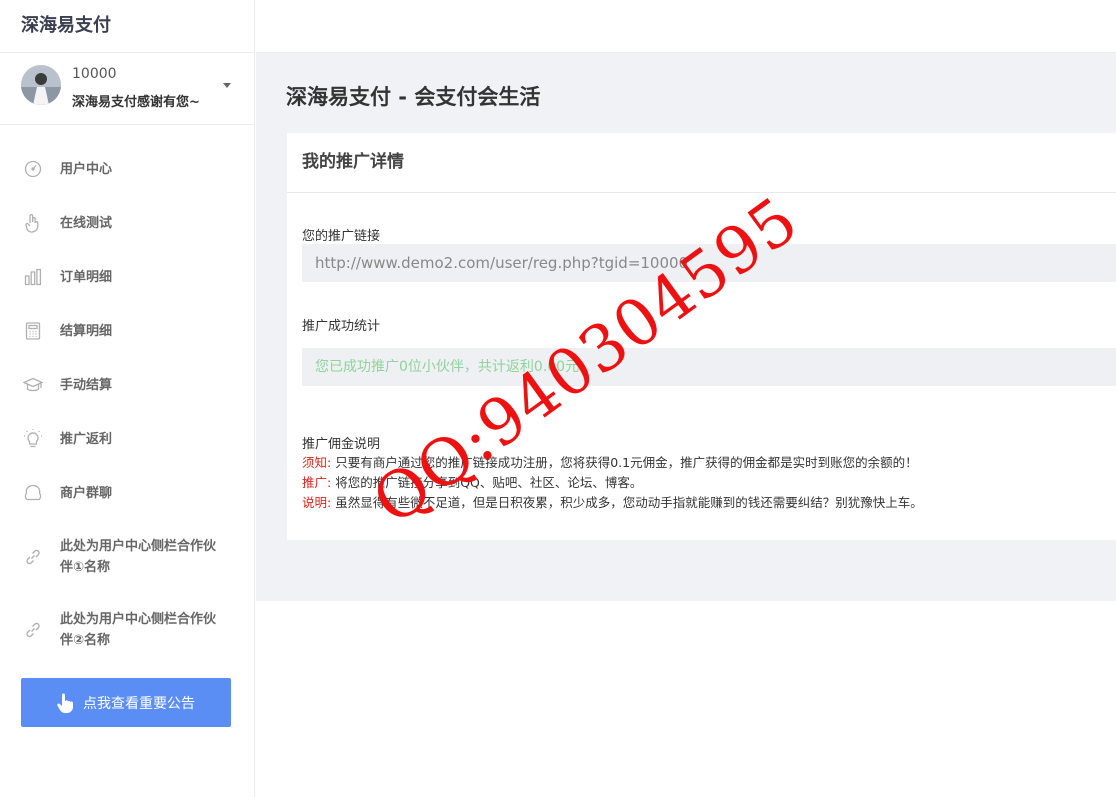  Describe the element at coordinates (136, 102) in the screenshot. I see `user-slogan: 深海易支付感谢有您~` at that location.